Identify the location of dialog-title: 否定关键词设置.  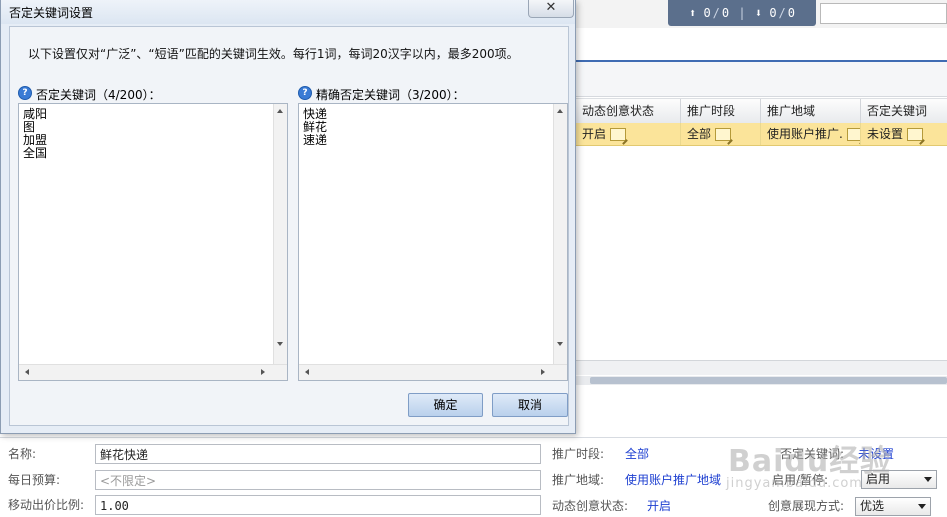
(51, 13).